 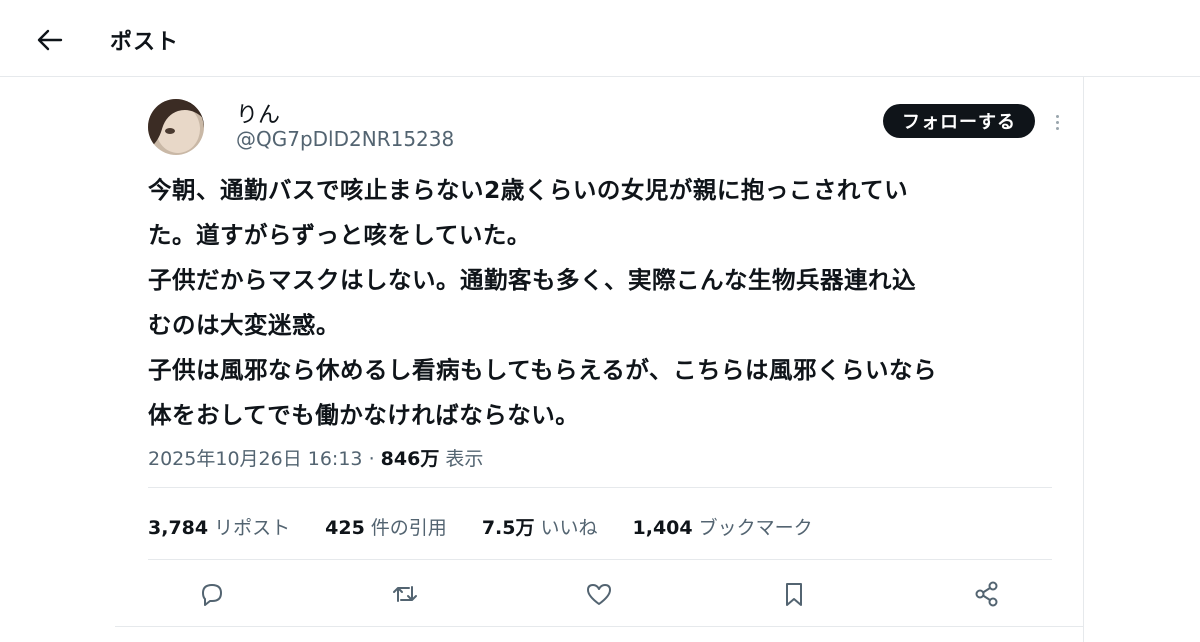 What do you see at coordinates (145, 42) in the screenshot?
I see `page-title: ポスト` at bounding box center [145, 42].